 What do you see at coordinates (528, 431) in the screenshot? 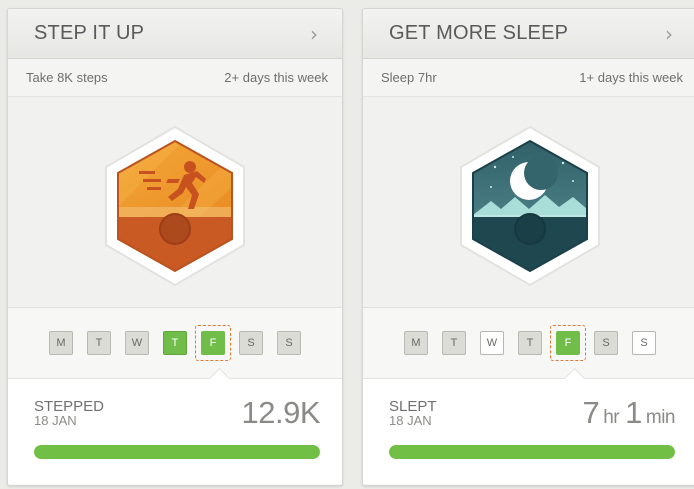
I see `stat-area: SLEPT 18 JAN 7 hr 1 min` at bounding box center [528, 431].